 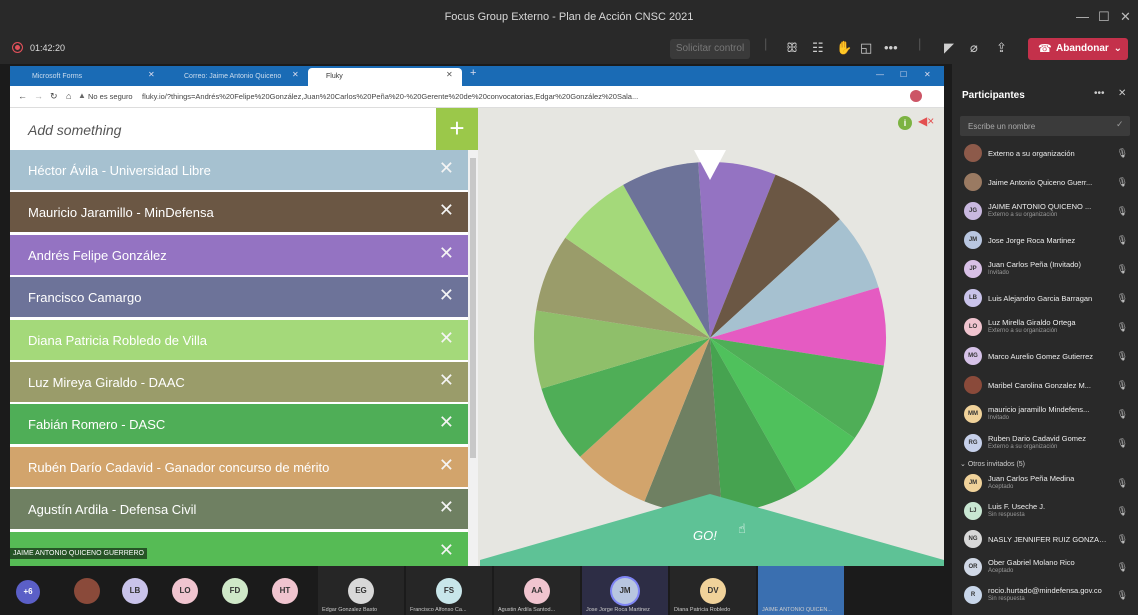 What do you see at coordinates (1117, 48) in the screenshot?
I see `chevron-down-icon: ⌄` at bounding box center [1117, 48].